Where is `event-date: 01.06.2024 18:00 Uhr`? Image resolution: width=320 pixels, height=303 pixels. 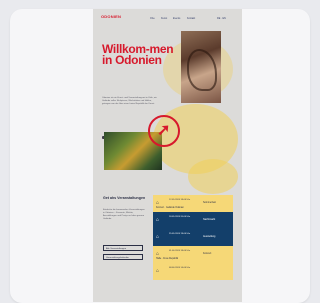
event-date: 01.06.2024 18:00 Uhr is located at coordinates (180, 251).